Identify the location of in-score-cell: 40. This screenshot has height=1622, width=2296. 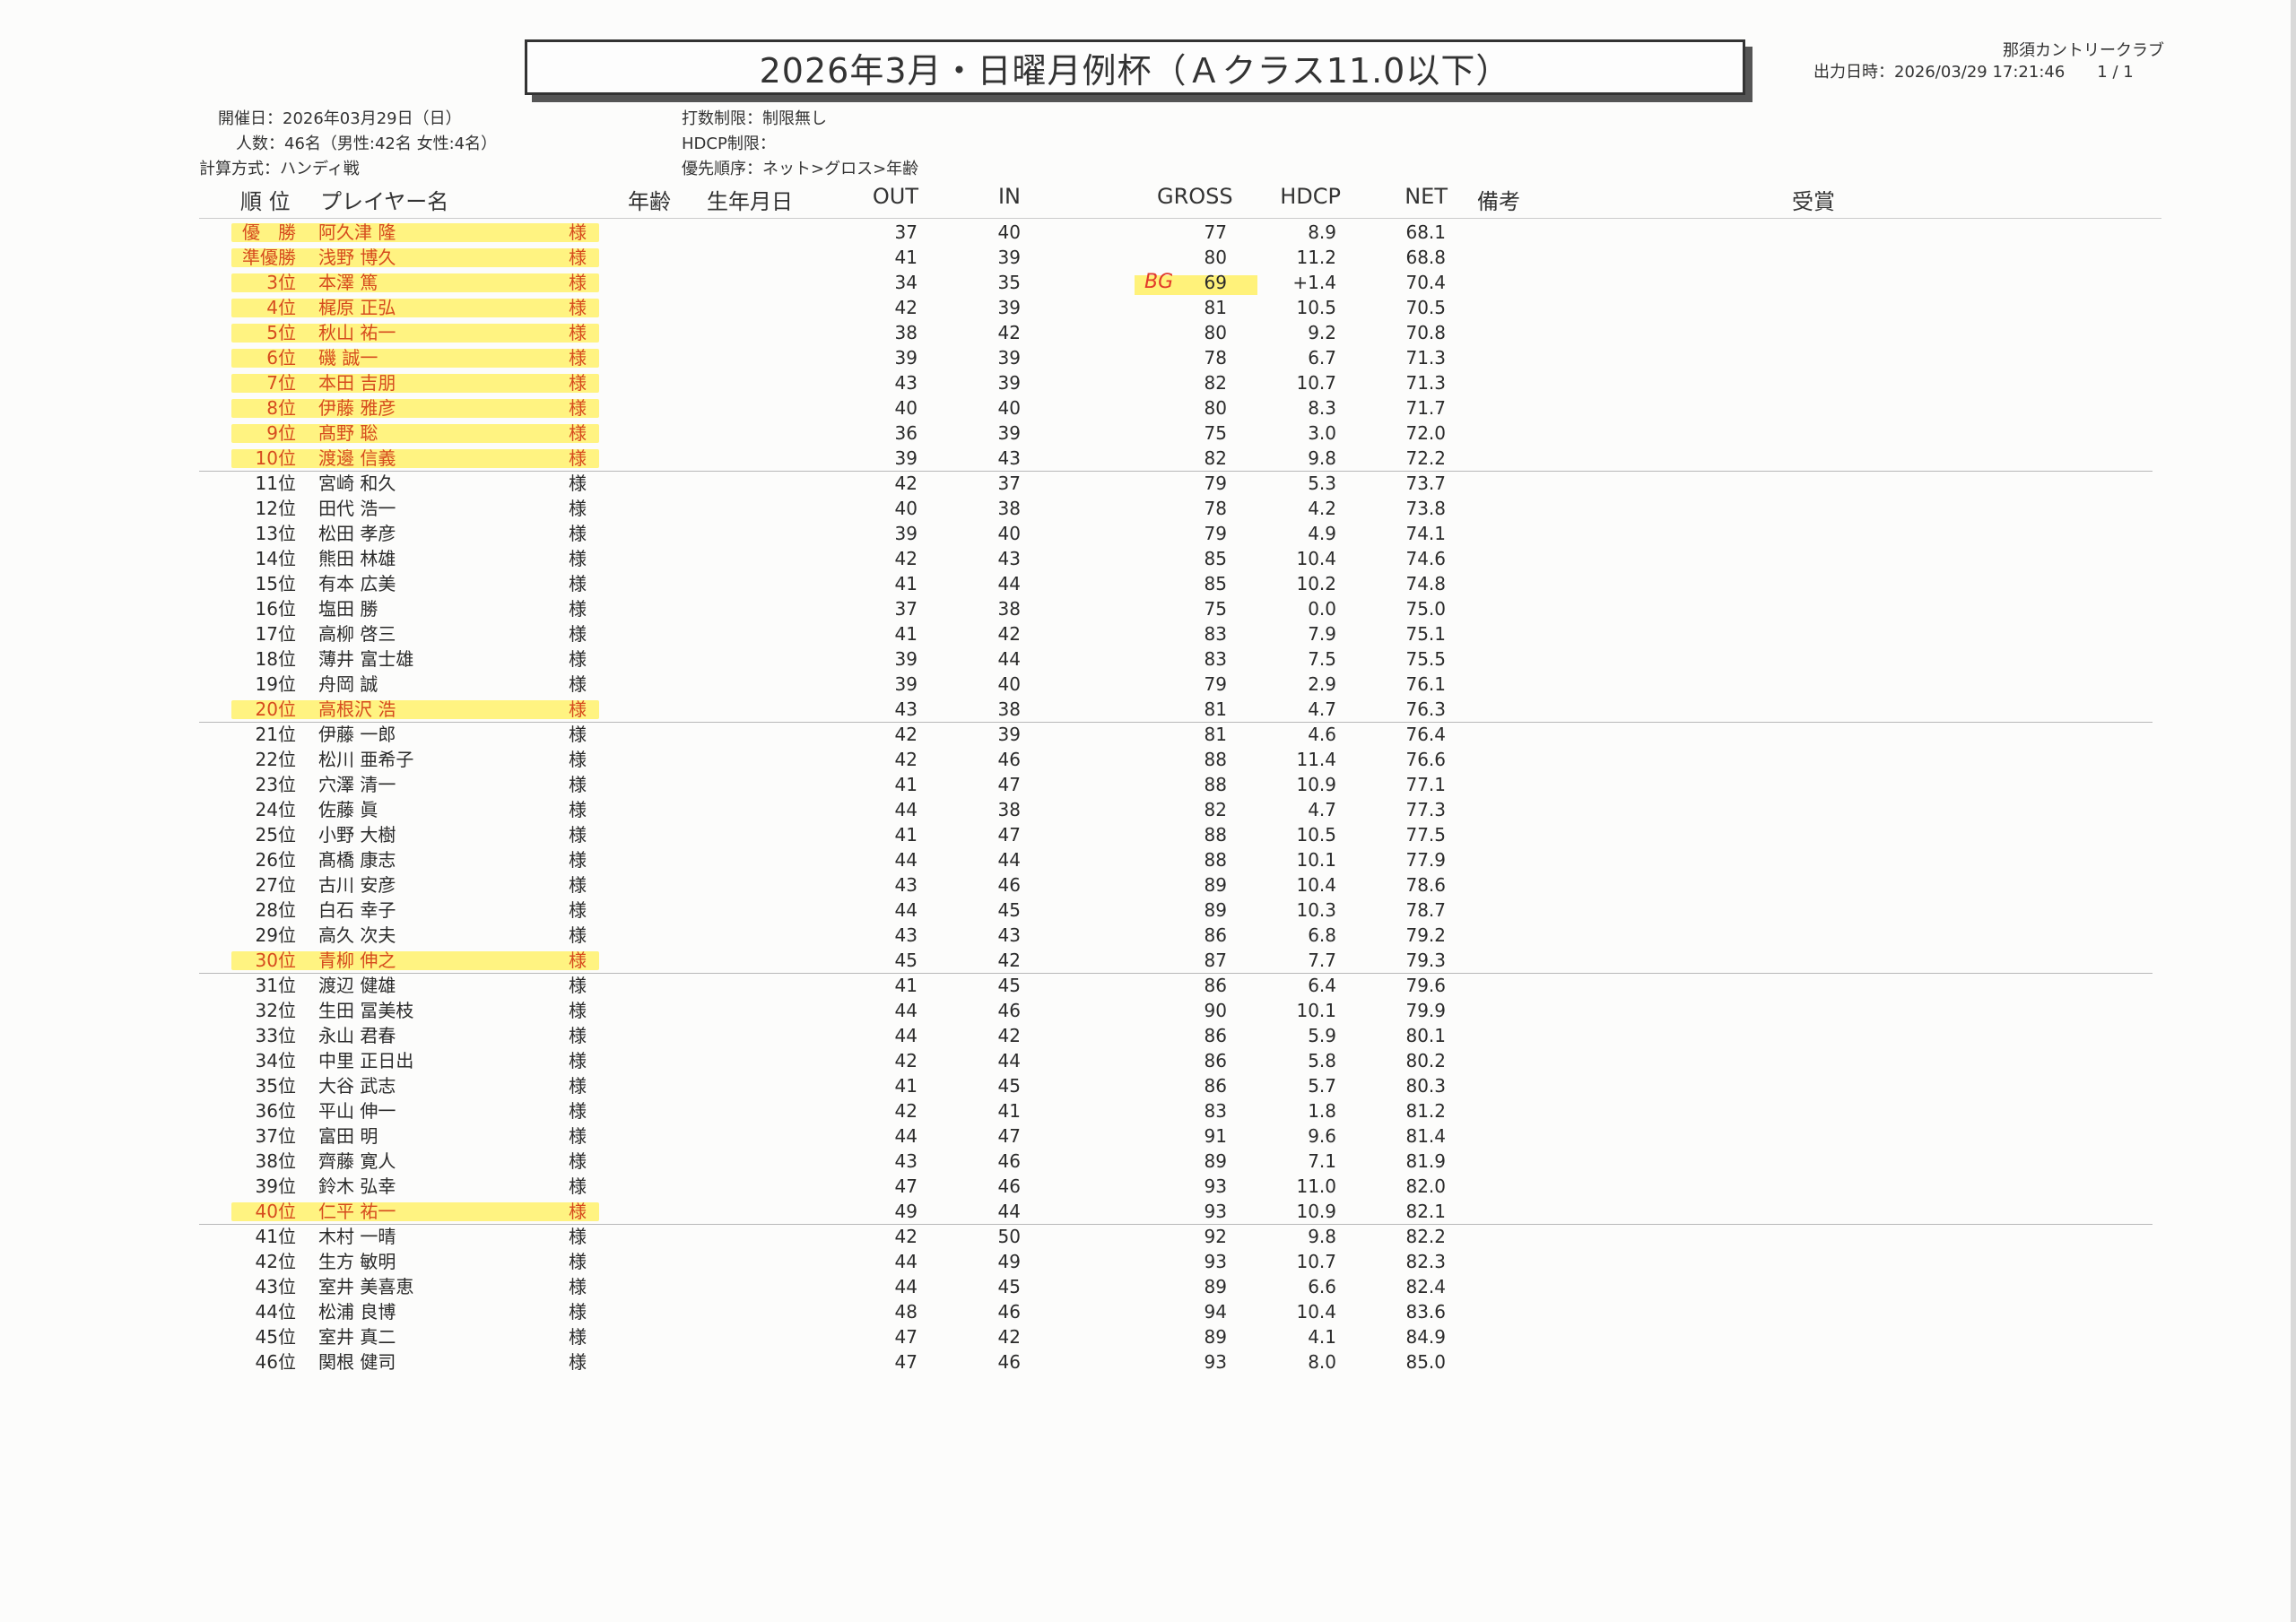
(1009, 684).